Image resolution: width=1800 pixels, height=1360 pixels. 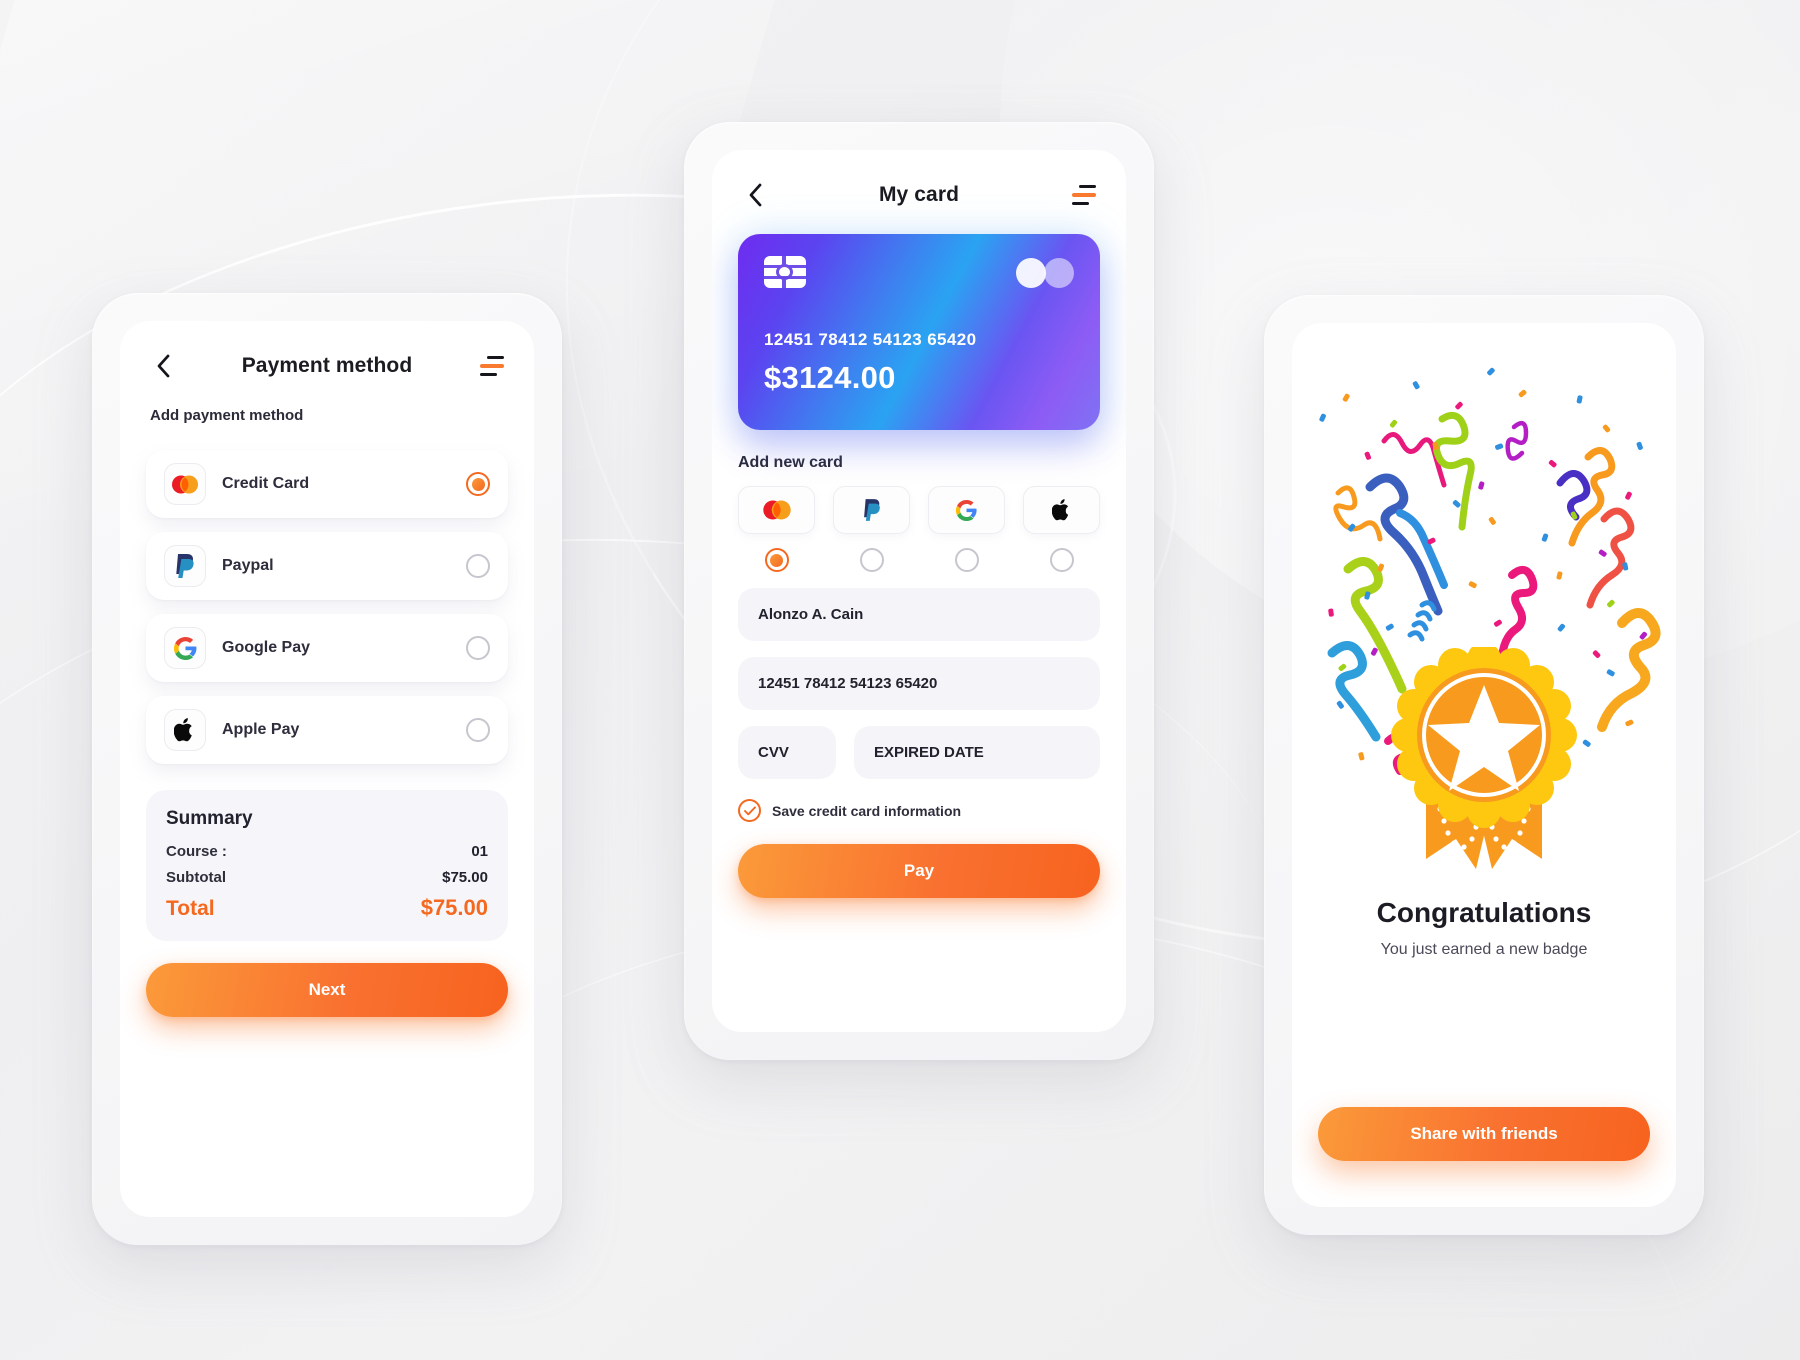 I want to click on payment-option-label: Credit Card, so click(x=266, y=483).